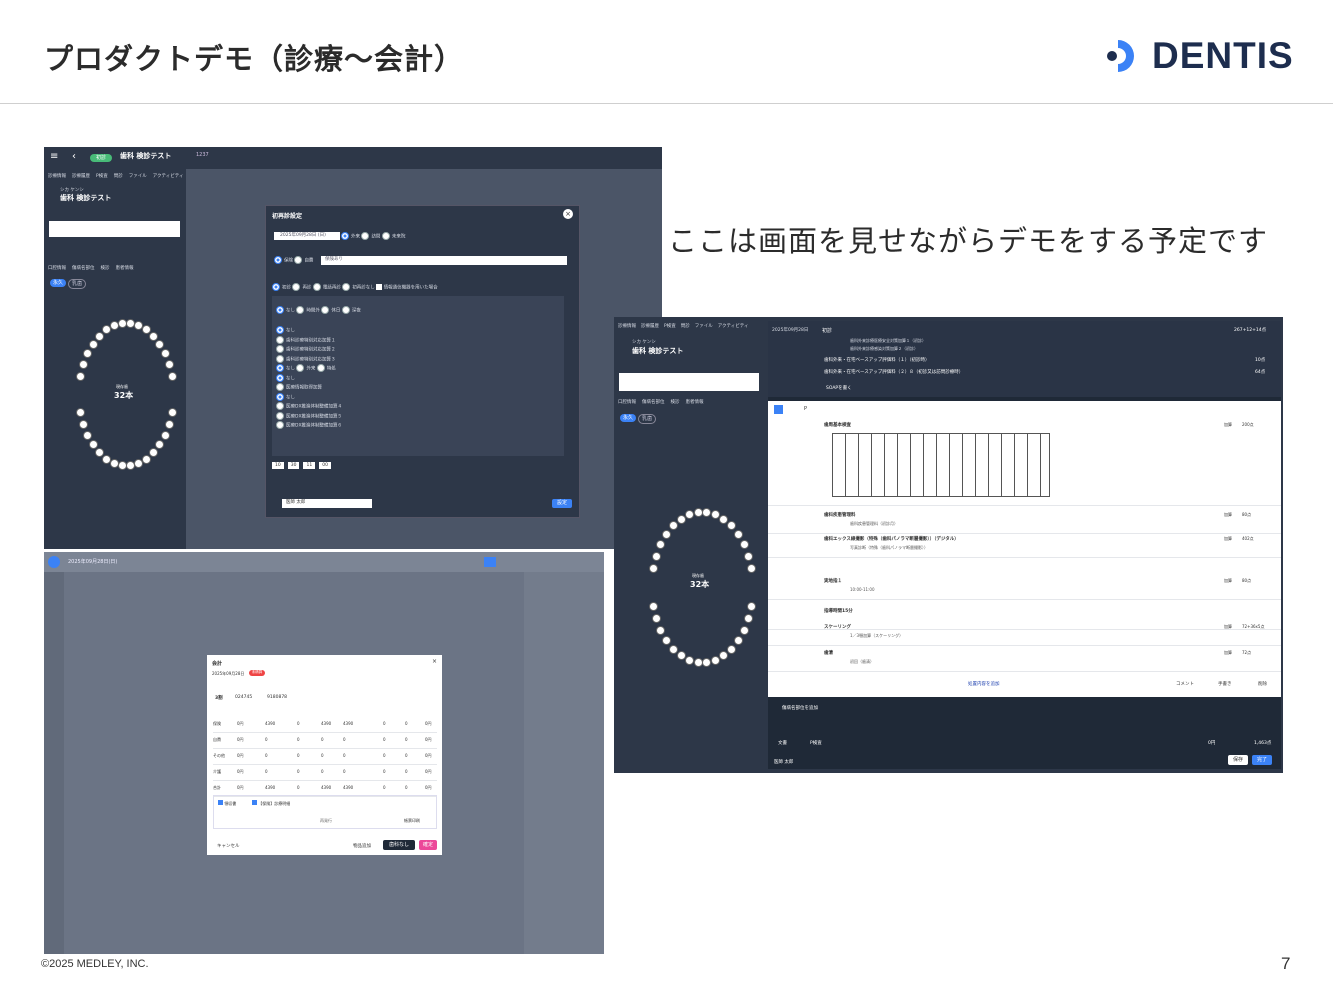 The width and height of the screenshot is (1333, 1000). What do you see at coordinates (290, 331) in the screenshot?
I see `list1-0: なし` at bounding box center [290, 331].